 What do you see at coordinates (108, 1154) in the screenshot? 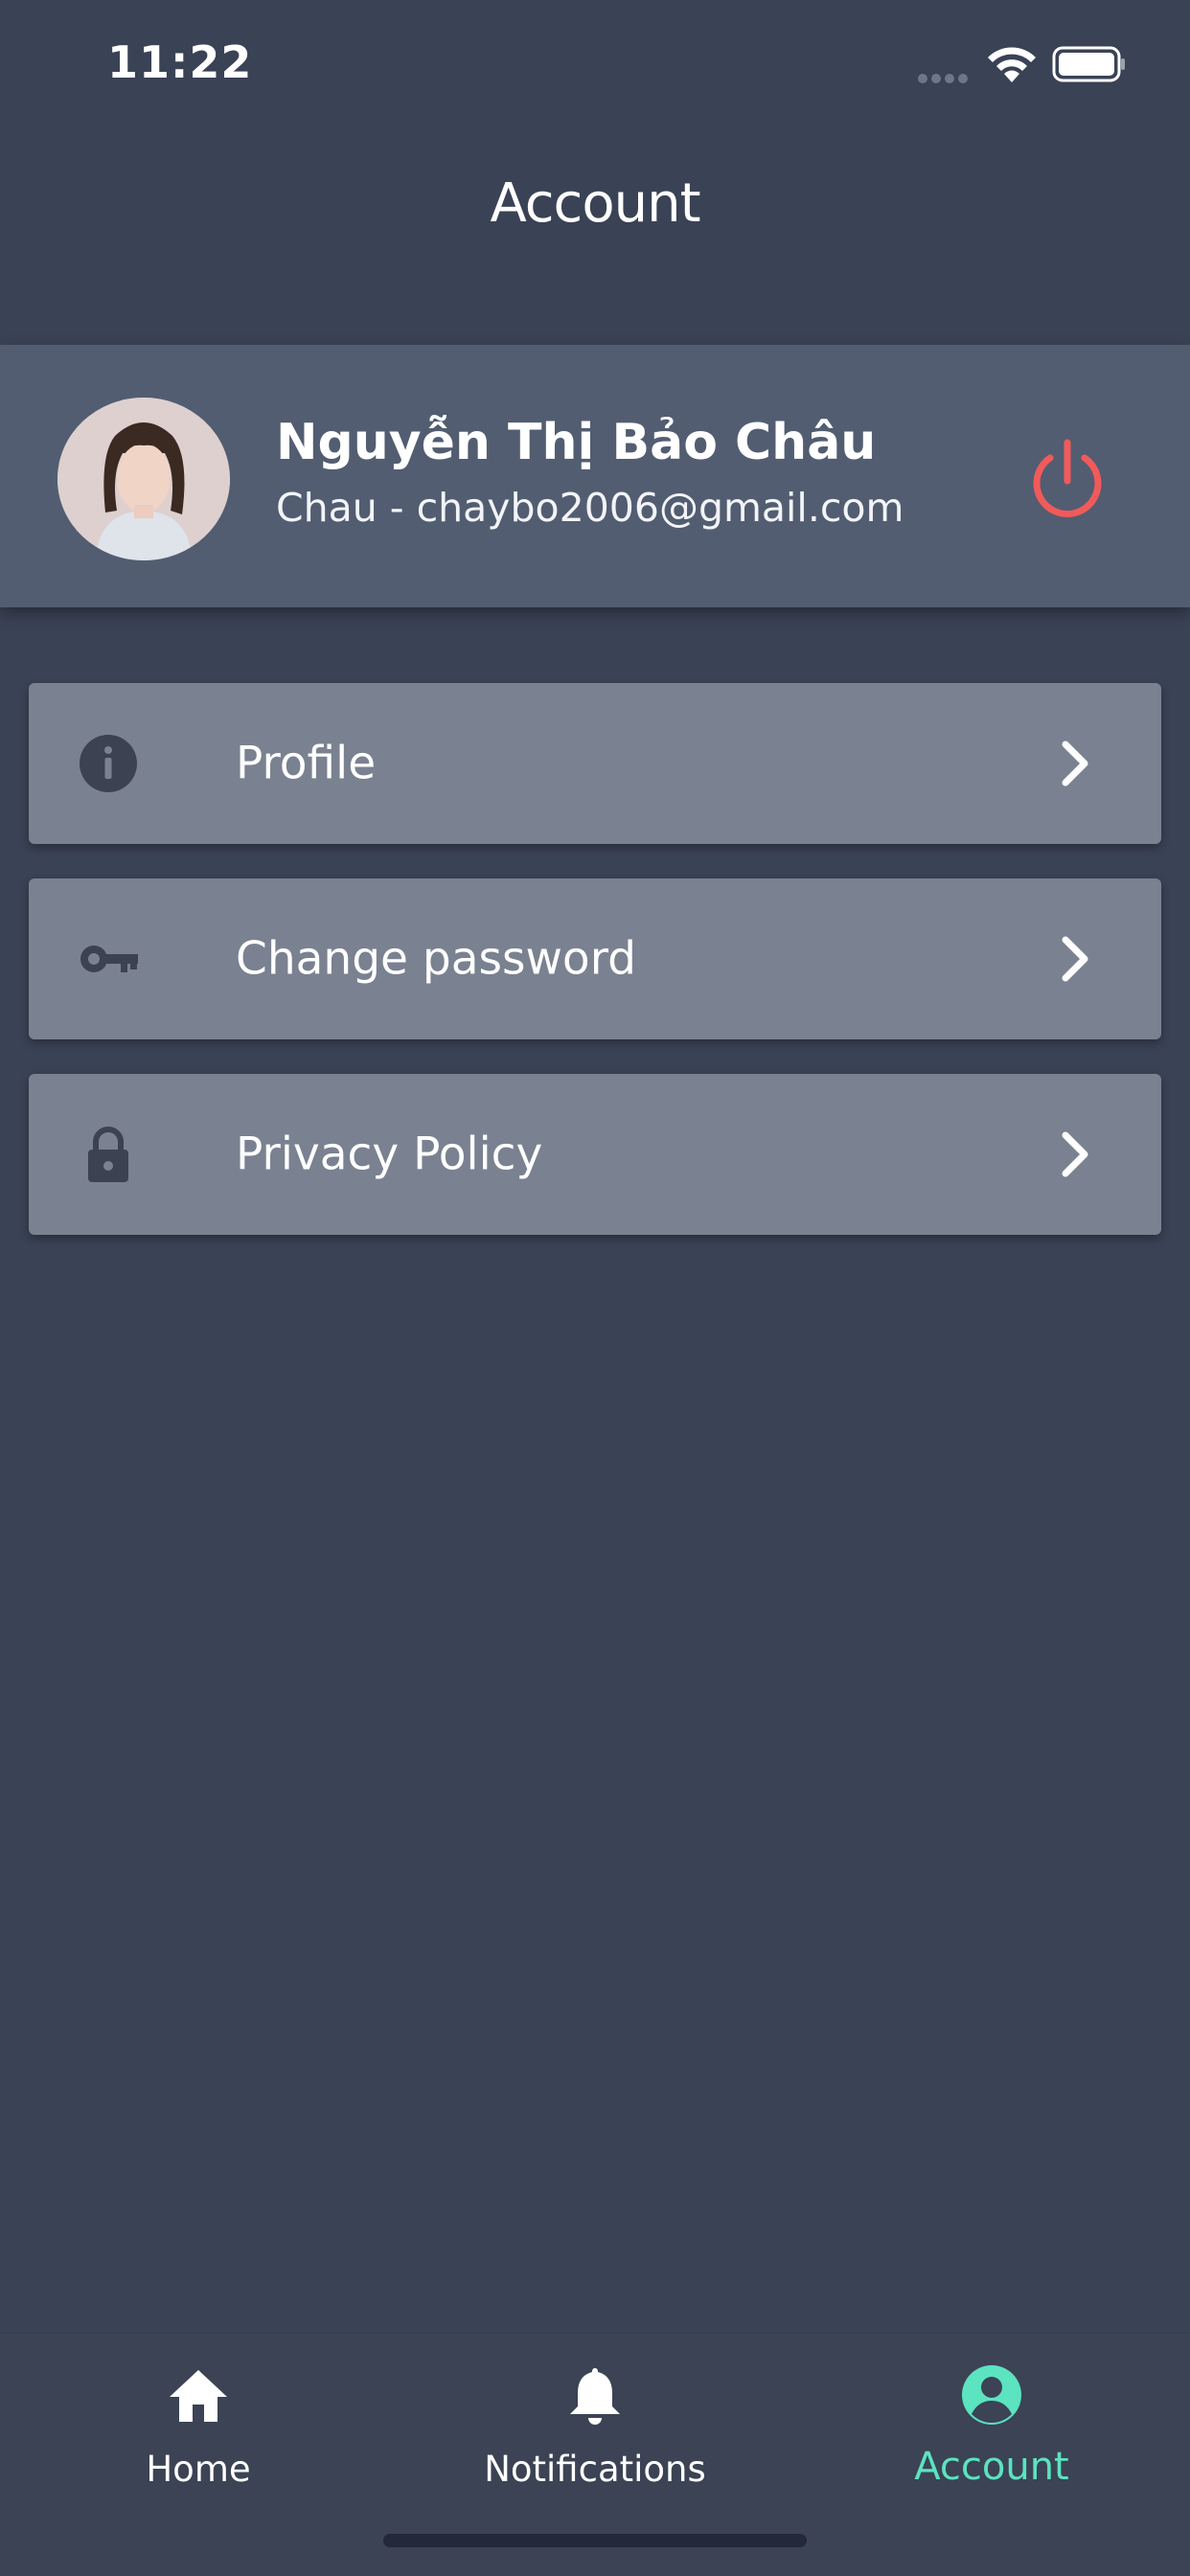
I see `lock-icon` at bounding box center [108, 1154].